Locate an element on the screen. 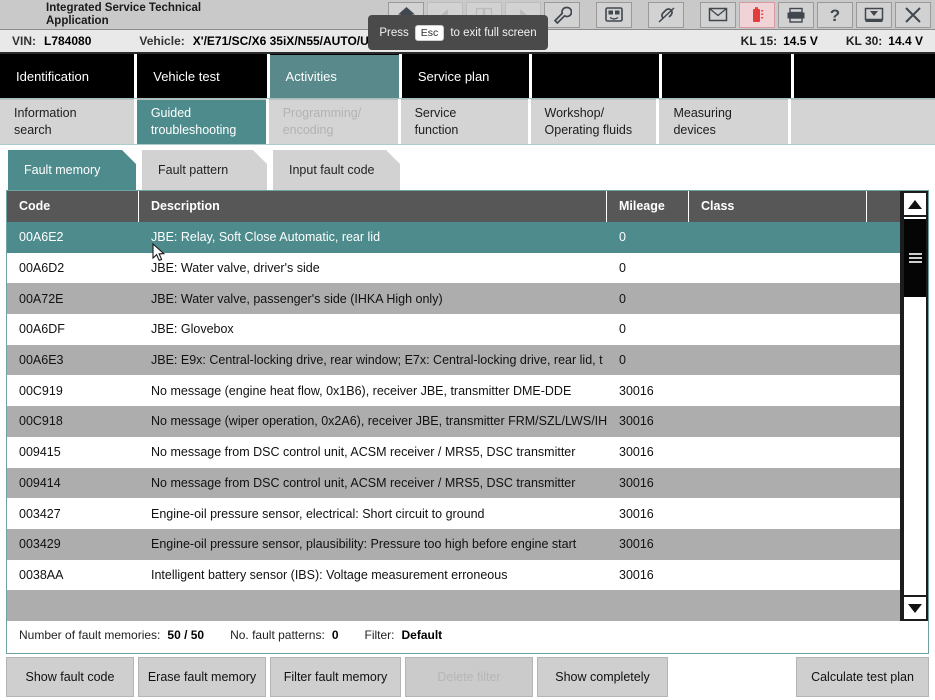 Image resolution: width=935 pixels, height=700 pixels. column-header-description: Description is located at coordinates (373, 206).